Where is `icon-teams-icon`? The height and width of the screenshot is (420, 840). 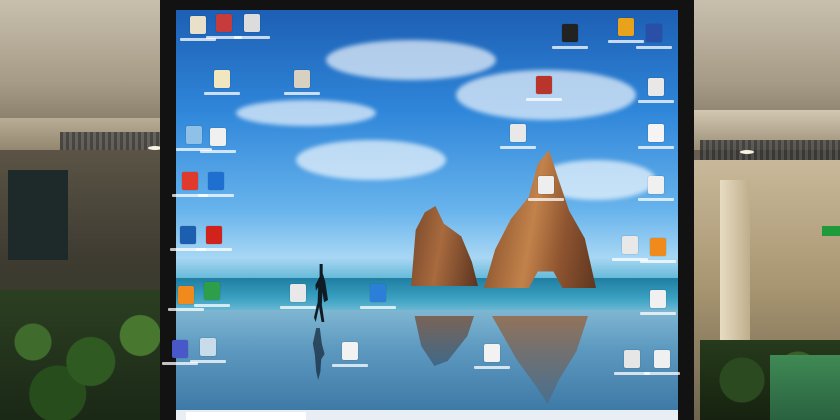 icon-teams-icon is located at coordinates (180, 349).